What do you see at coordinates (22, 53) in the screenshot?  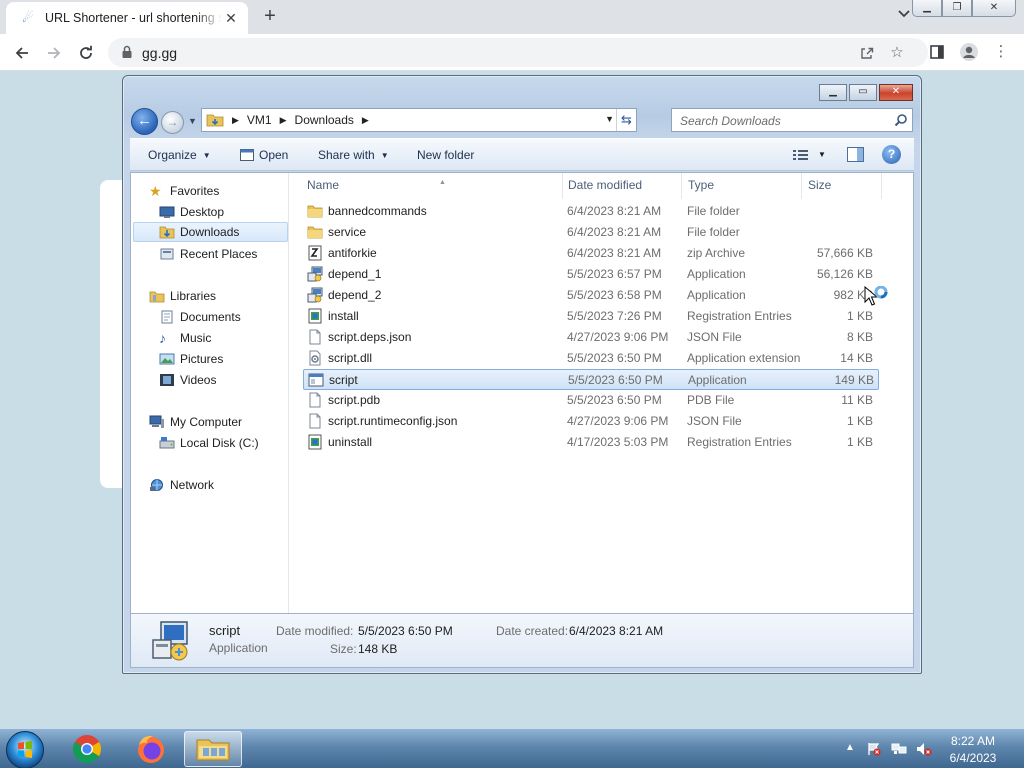 I see `back-button` at bounding box center [22, 53].